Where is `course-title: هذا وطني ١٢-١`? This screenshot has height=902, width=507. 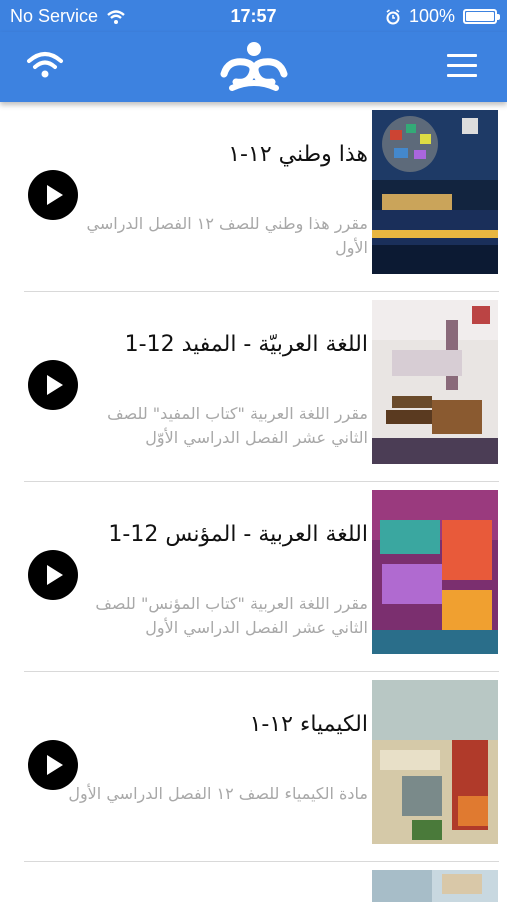
course-title: هذا وطني ١٢-١ is located at coordinates (298, 154).